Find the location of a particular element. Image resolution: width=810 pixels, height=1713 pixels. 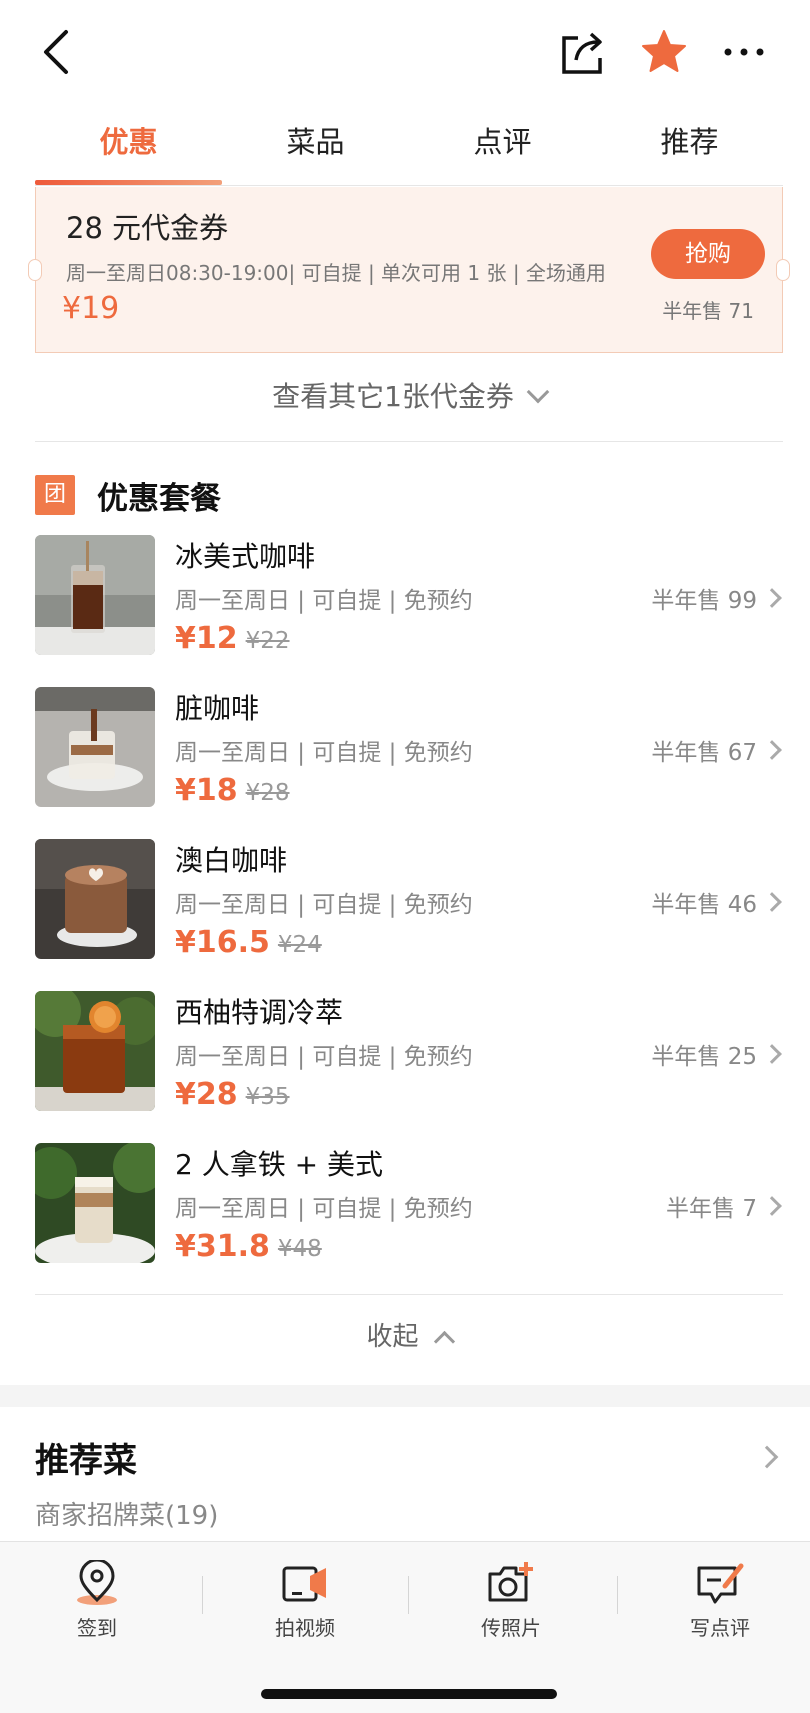

top-bar is located at coordinates (405, 52).